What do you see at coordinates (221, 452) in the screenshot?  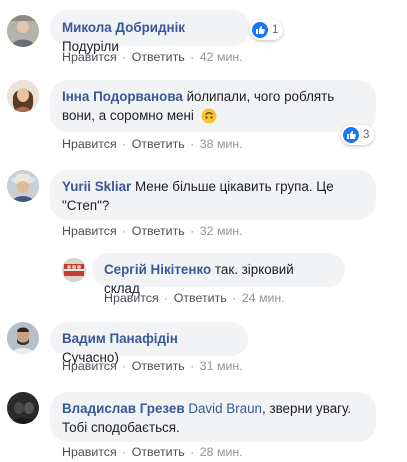 I see `comment-timestamp: 28 мин.` at bounding box center [221, 452].